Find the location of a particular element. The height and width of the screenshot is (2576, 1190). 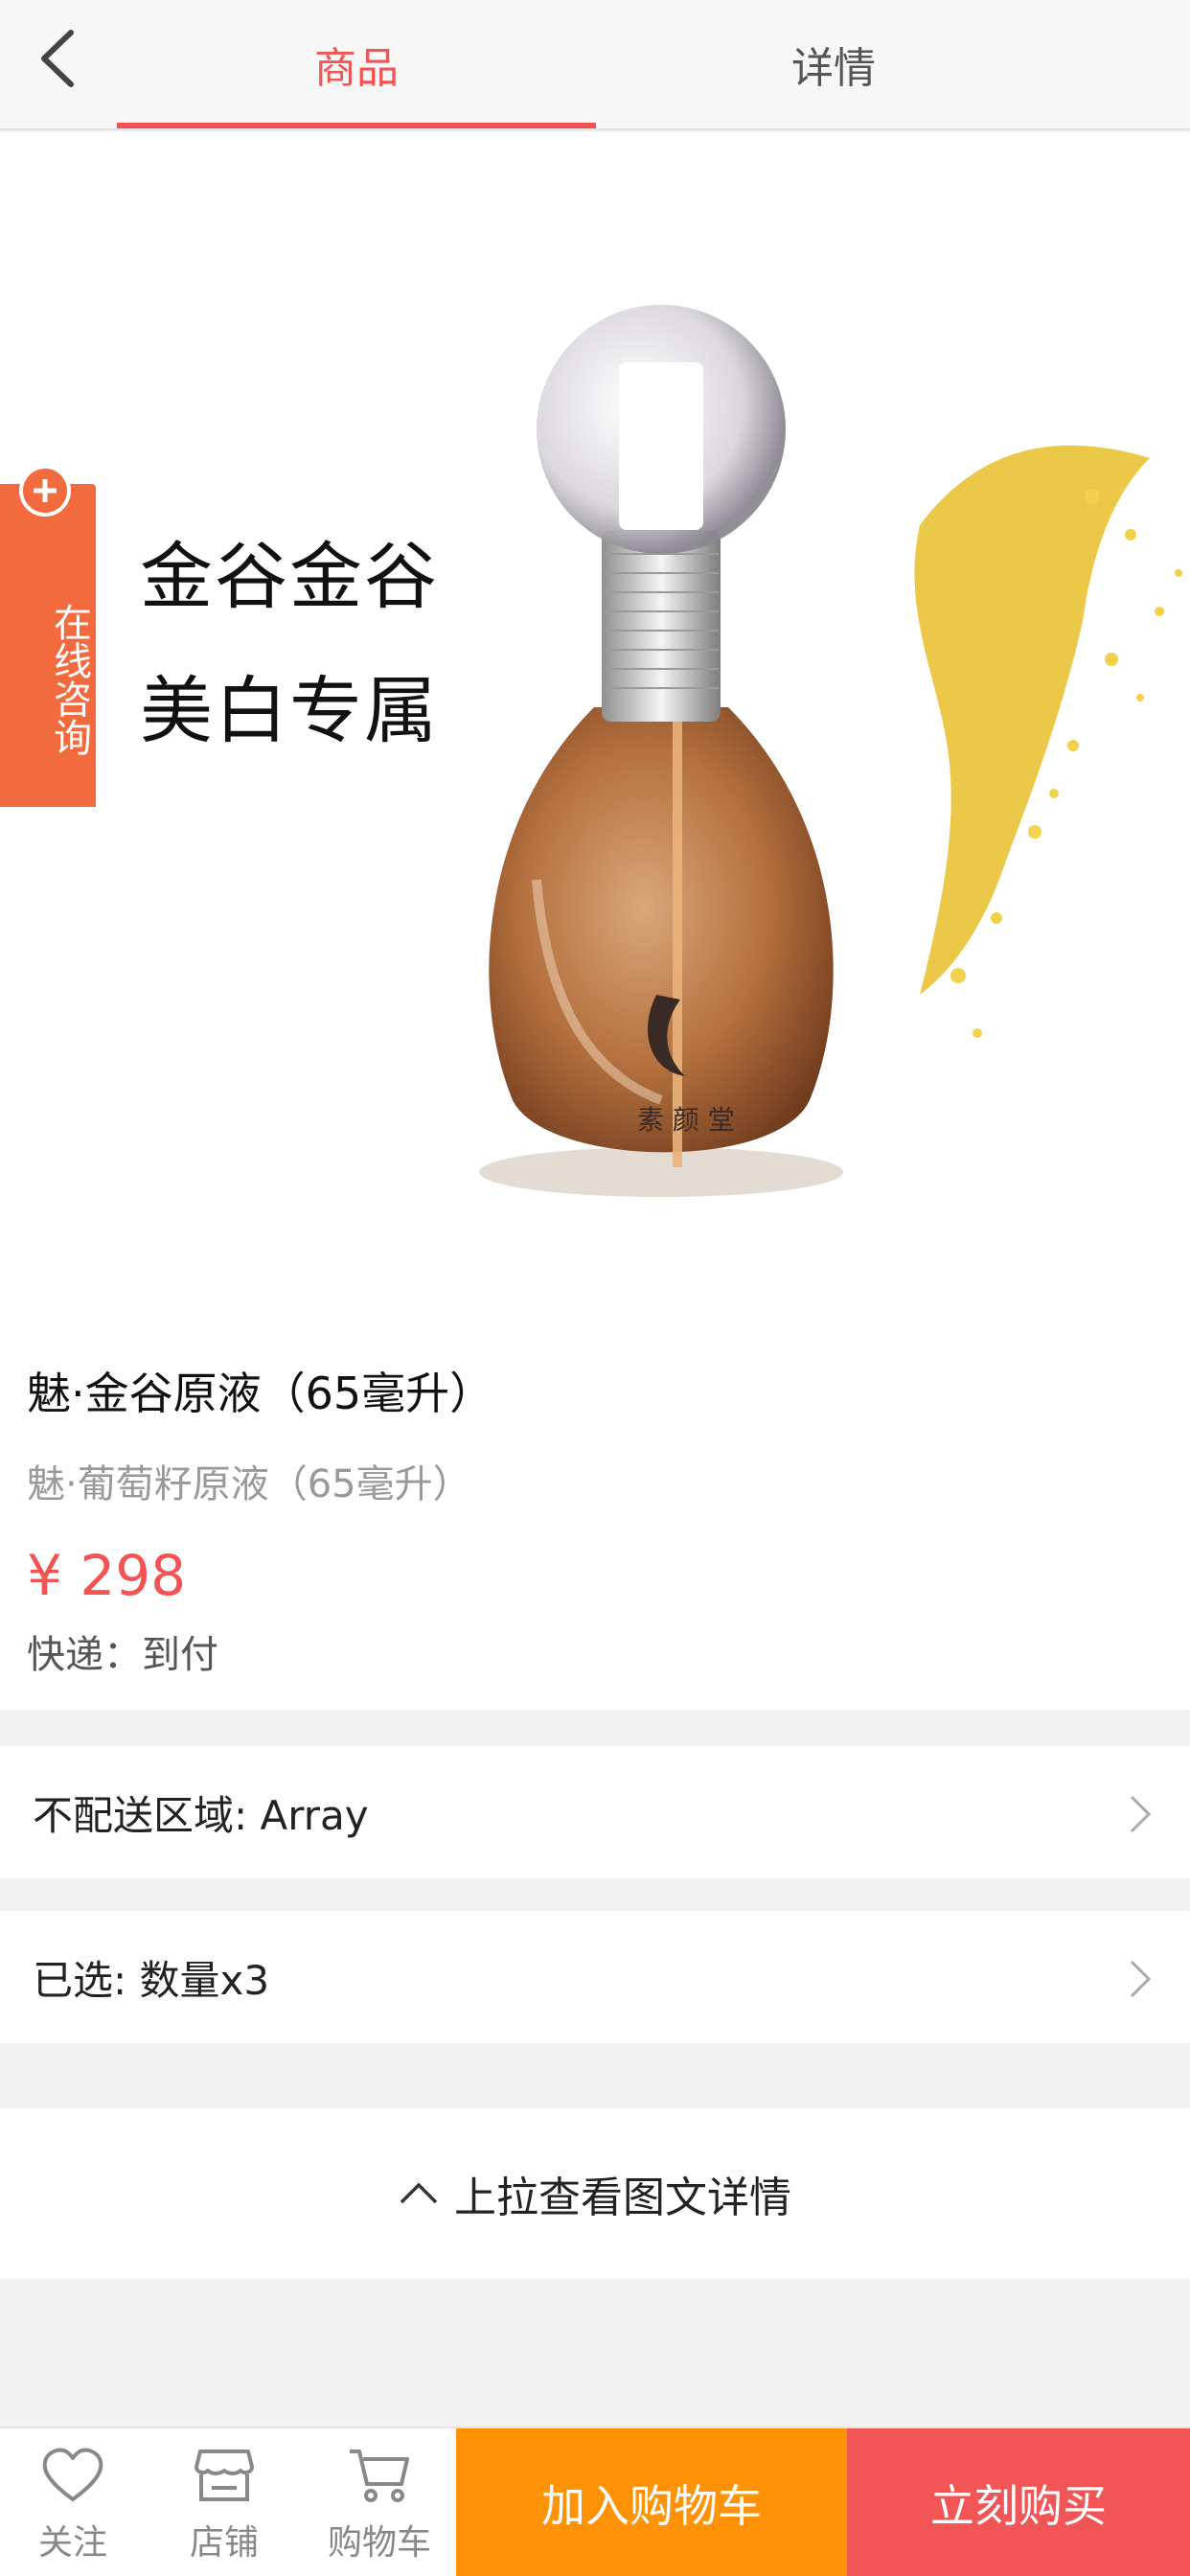

tab-goods: 商品 is located at coordinates (357, 64).